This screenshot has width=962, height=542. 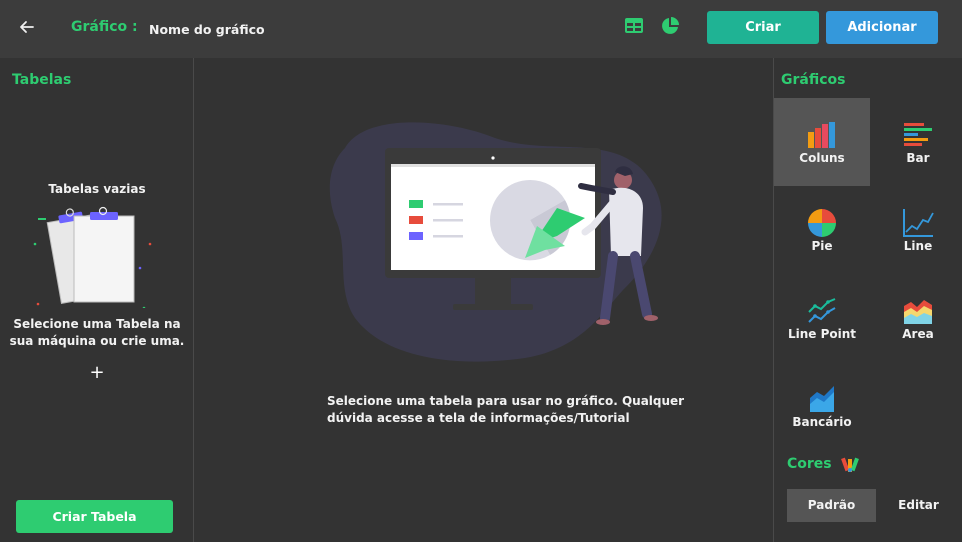 I want to click on chart-type-pie: Pie, so click(x=822, y=230).